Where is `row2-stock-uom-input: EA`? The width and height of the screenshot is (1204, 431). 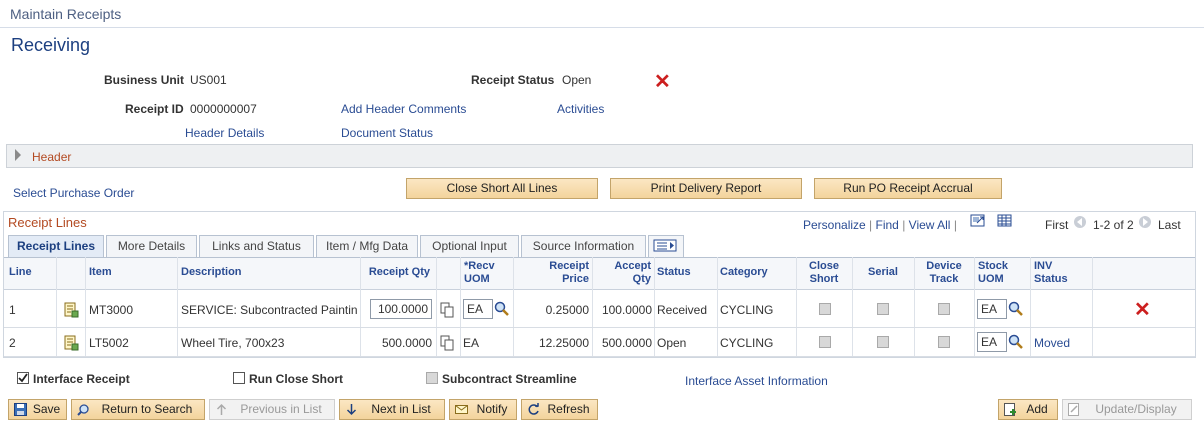 row2-stock-uom-input: EA is located at coordinates (992, 342).